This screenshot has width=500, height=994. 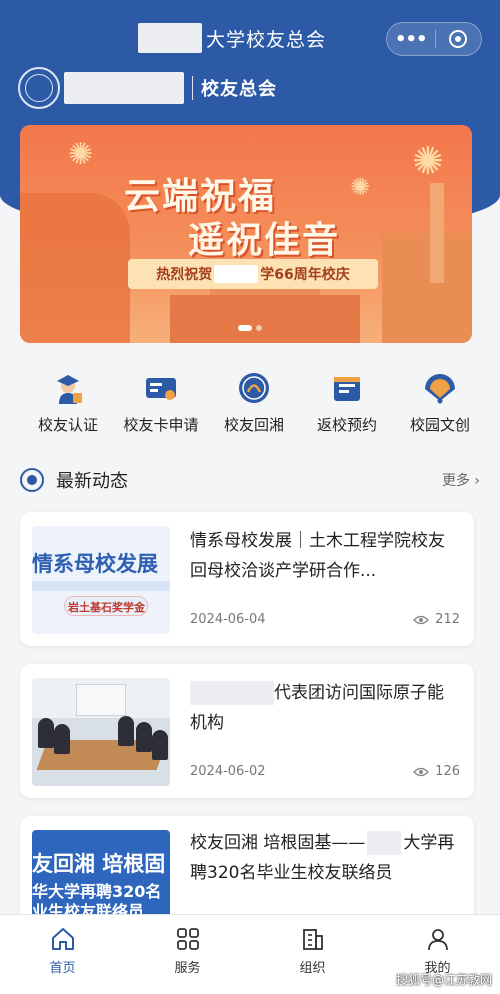 I want to click on news-views: 126, so click(x=436, y=771).